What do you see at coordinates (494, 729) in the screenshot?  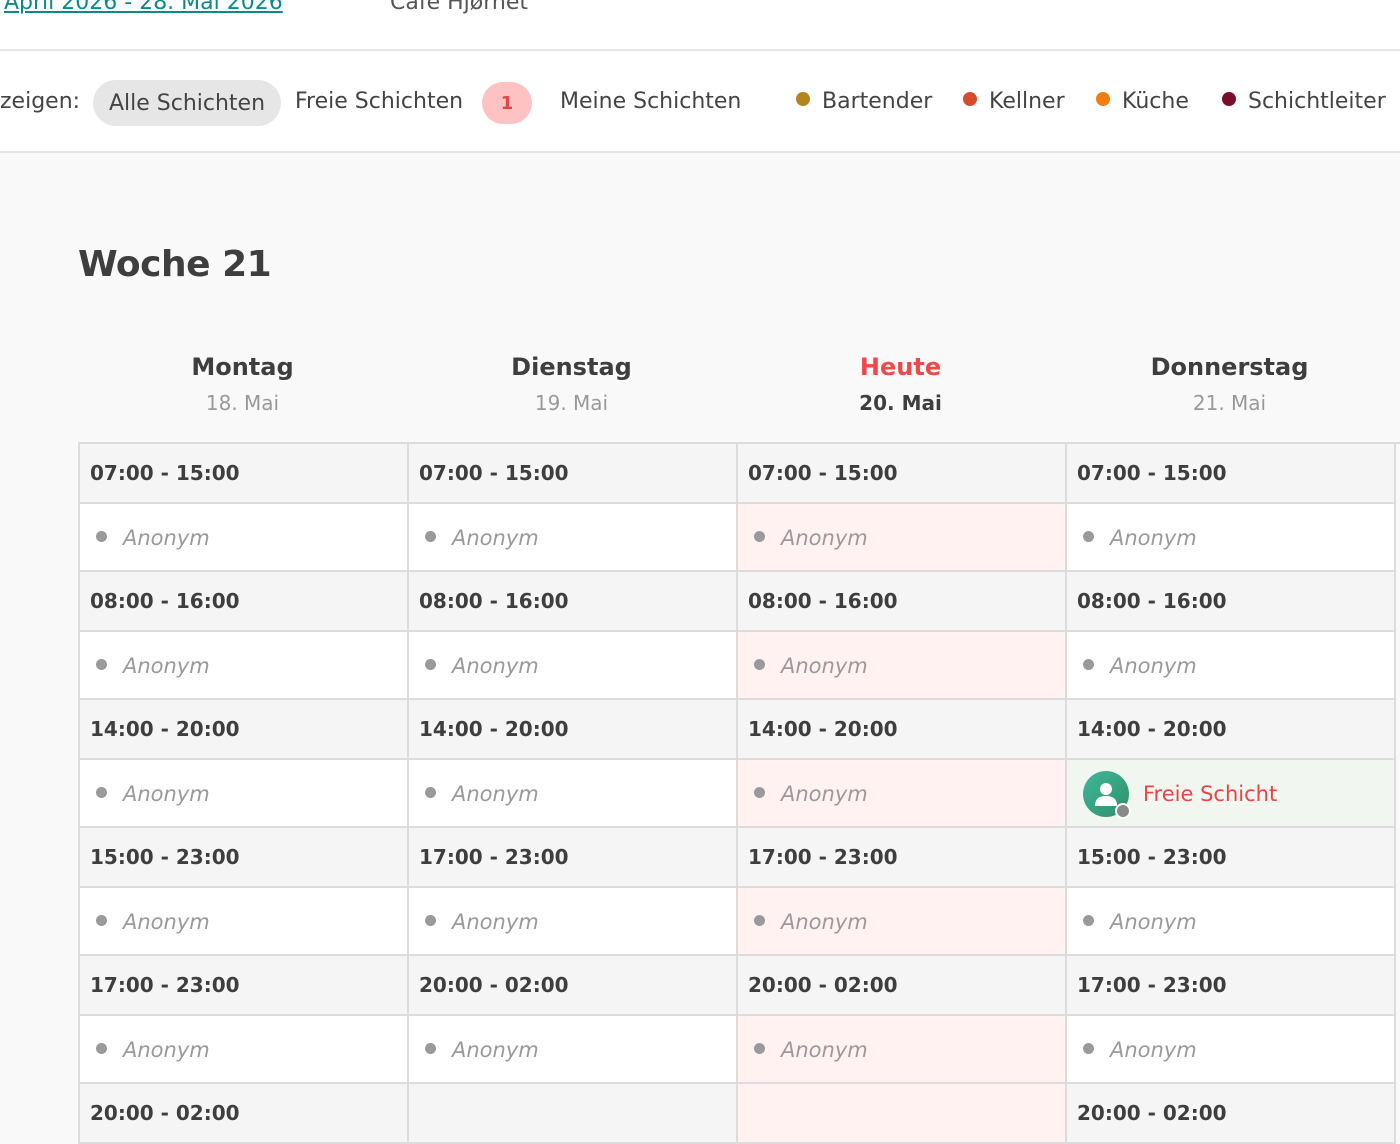 I see `shift-time: 14:00 - 20:00` at bounding box center [494, 729].